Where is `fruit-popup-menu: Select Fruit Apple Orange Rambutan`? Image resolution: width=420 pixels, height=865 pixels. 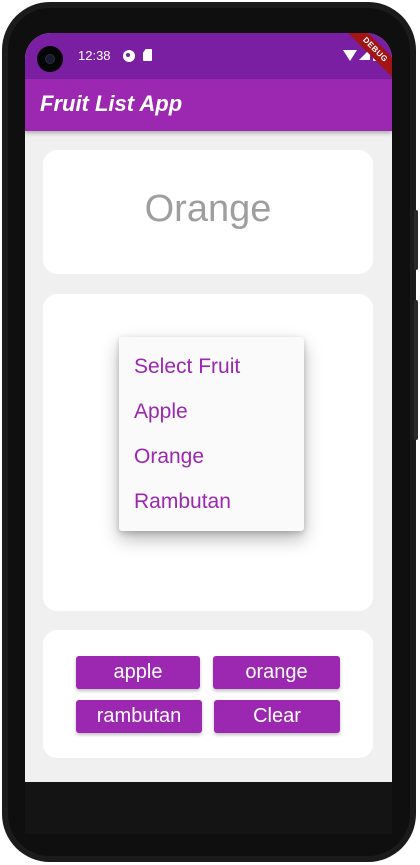 fruit-popup-menu: Select Fruit Apple Orange Rambutan is located at coordinates (211, 434).